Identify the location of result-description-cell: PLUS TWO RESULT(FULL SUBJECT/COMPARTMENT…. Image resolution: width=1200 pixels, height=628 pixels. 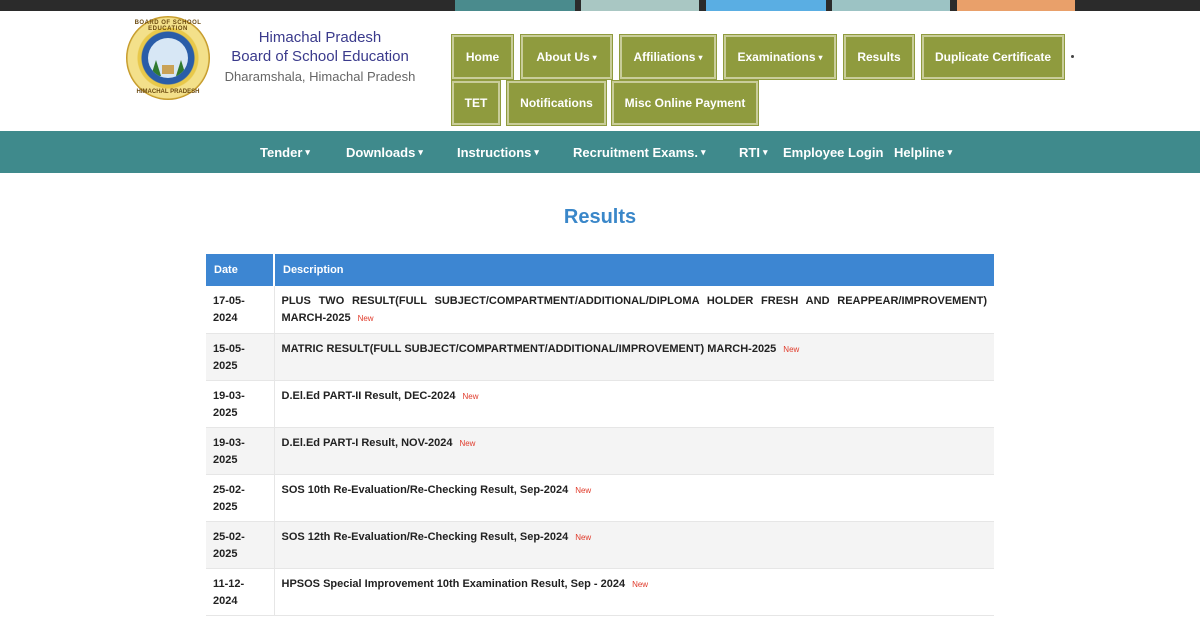
(634, 310).